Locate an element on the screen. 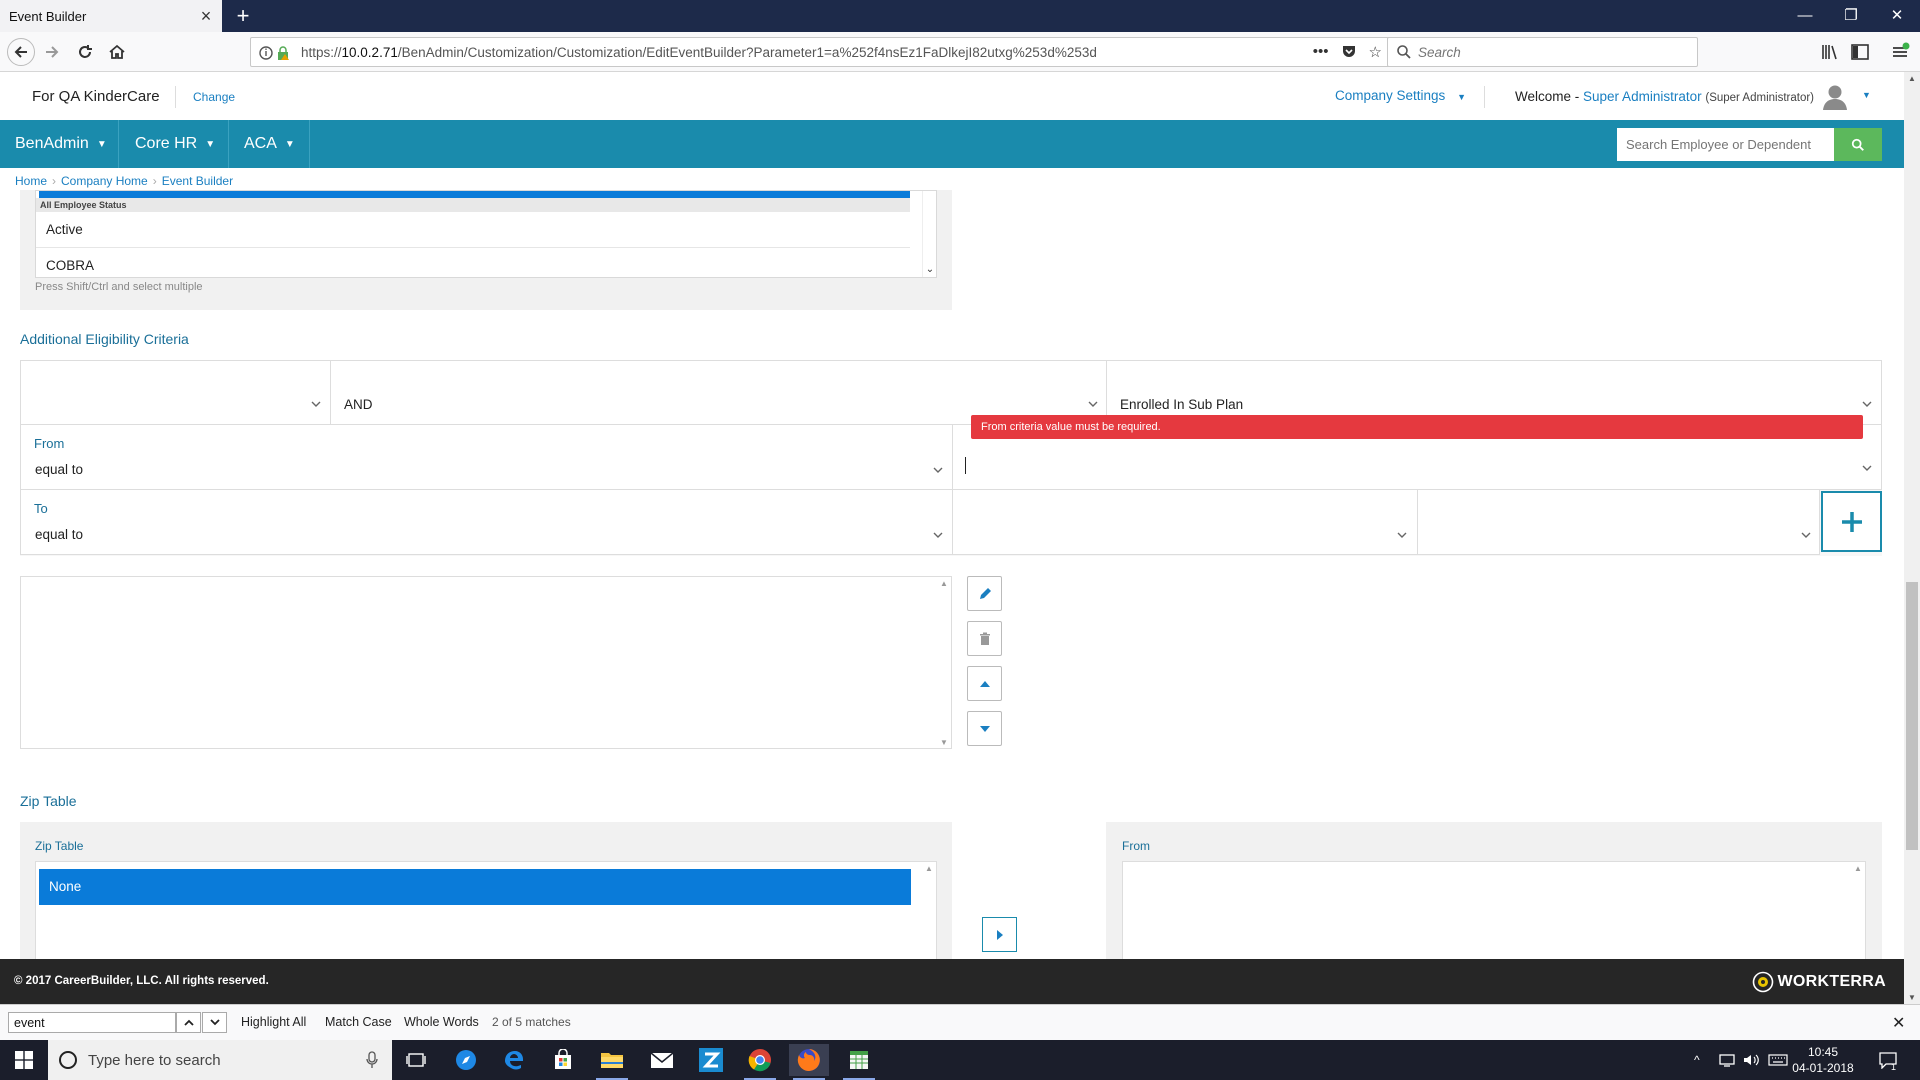 The width and height of the screenshot is (1920, 1080). from-comparison-select: From equal to is located at coordinates (486, 457).